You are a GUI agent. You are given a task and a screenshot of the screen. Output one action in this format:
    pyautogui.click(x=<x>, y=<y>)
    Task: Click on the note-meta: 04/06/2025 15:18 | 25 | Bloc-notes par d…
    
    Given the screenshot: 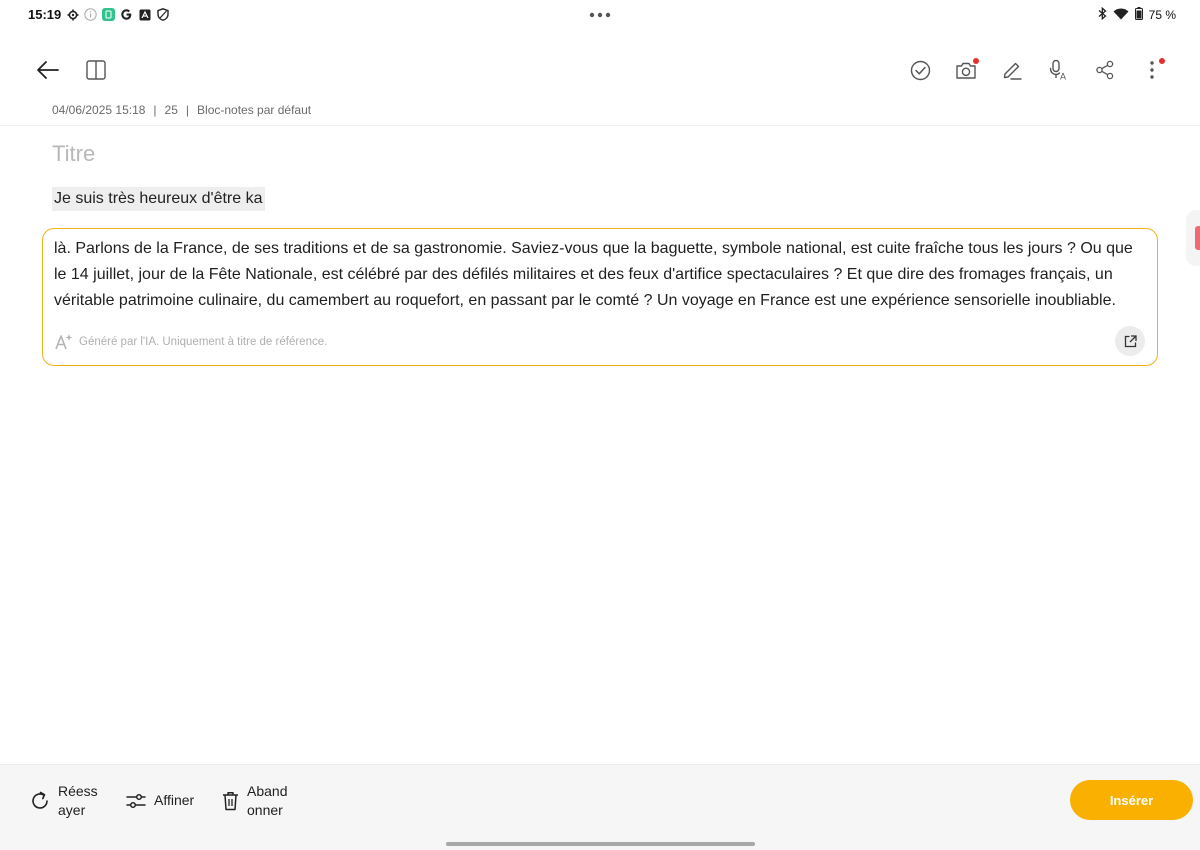 What is the action you would take?
    pyautogui.click(x=181, y=110)
    